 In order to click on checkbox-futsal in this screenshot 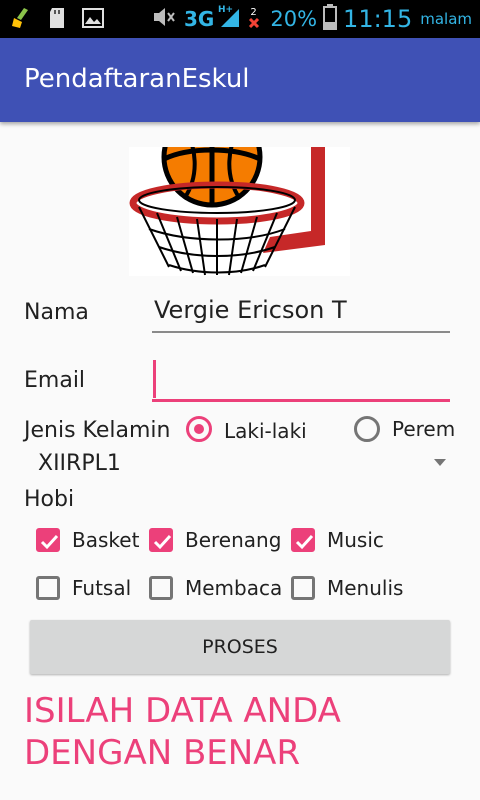, I will do `click(48, 588)`.